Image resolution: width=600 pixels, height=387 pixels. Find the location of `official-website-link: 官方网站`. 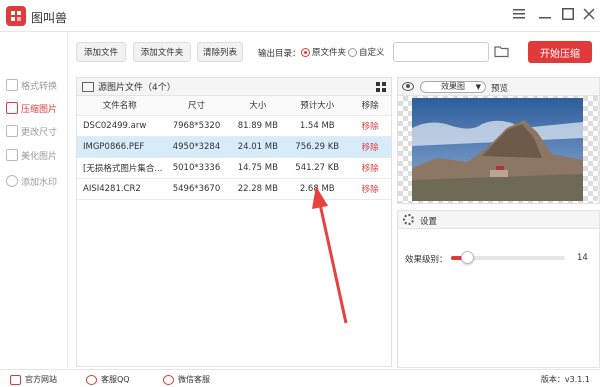

official-website-link: 官方网站 is located at coordinates (33, 379).